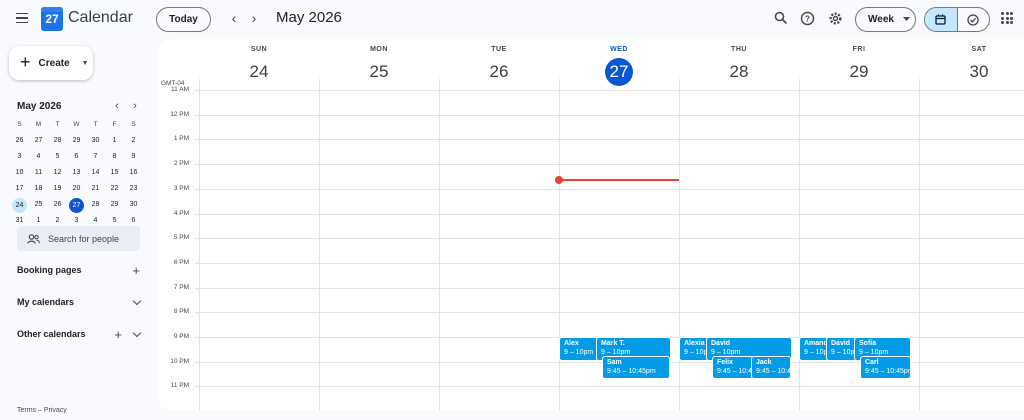 The height and width of the screenshot is (420, 1024). Describe the element at coordinates (57, 157) in the screenshot. I see `mini-calendar-day: 5` at that location.